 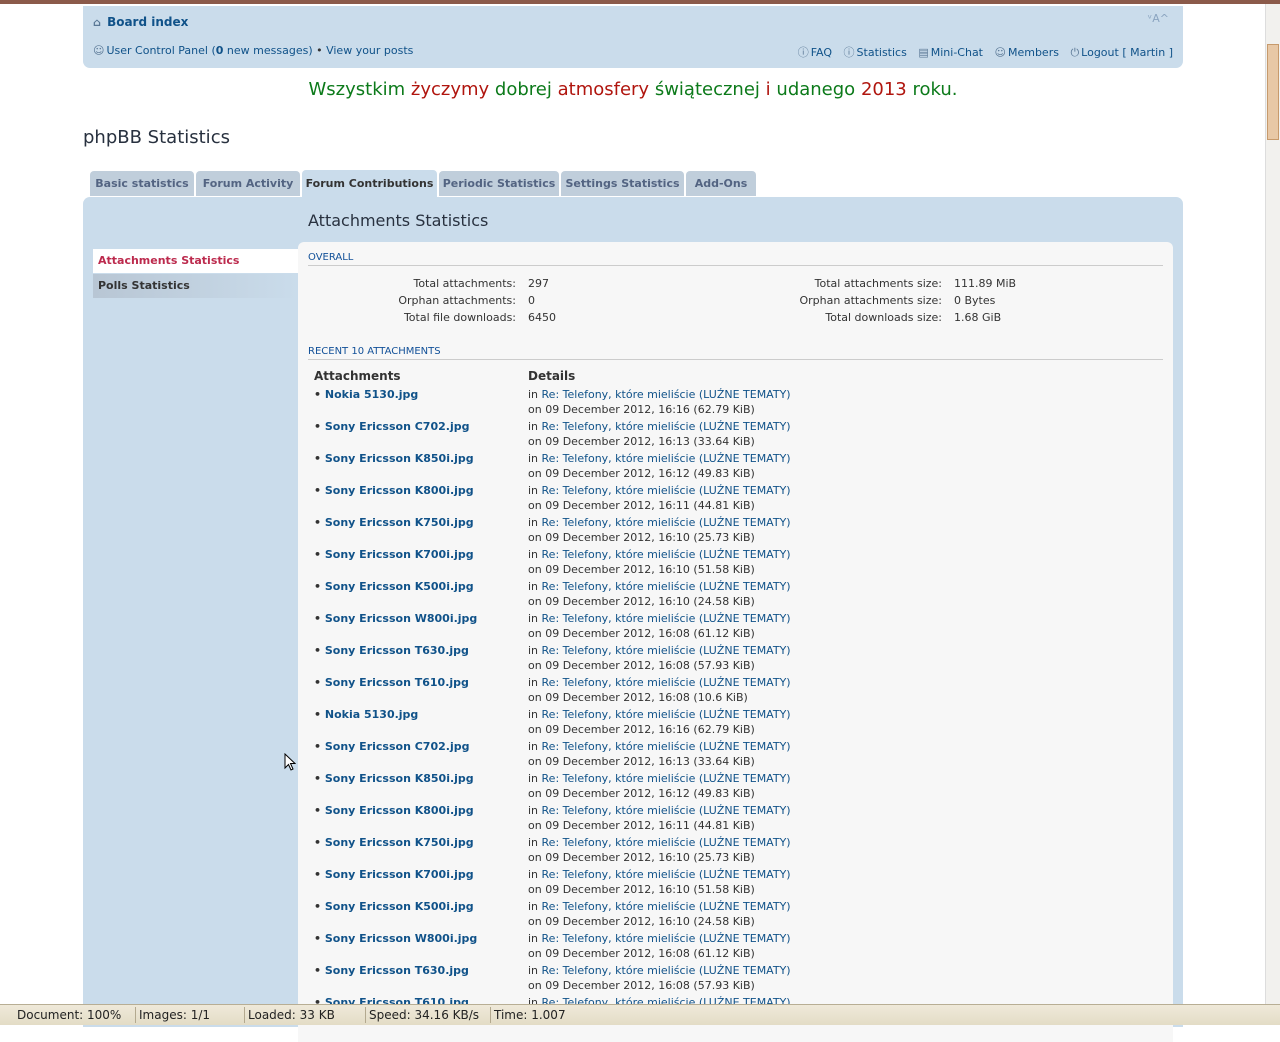 I want to click on ucp-link: User Control Panel (0 new messages), so click(x=209, y=50).